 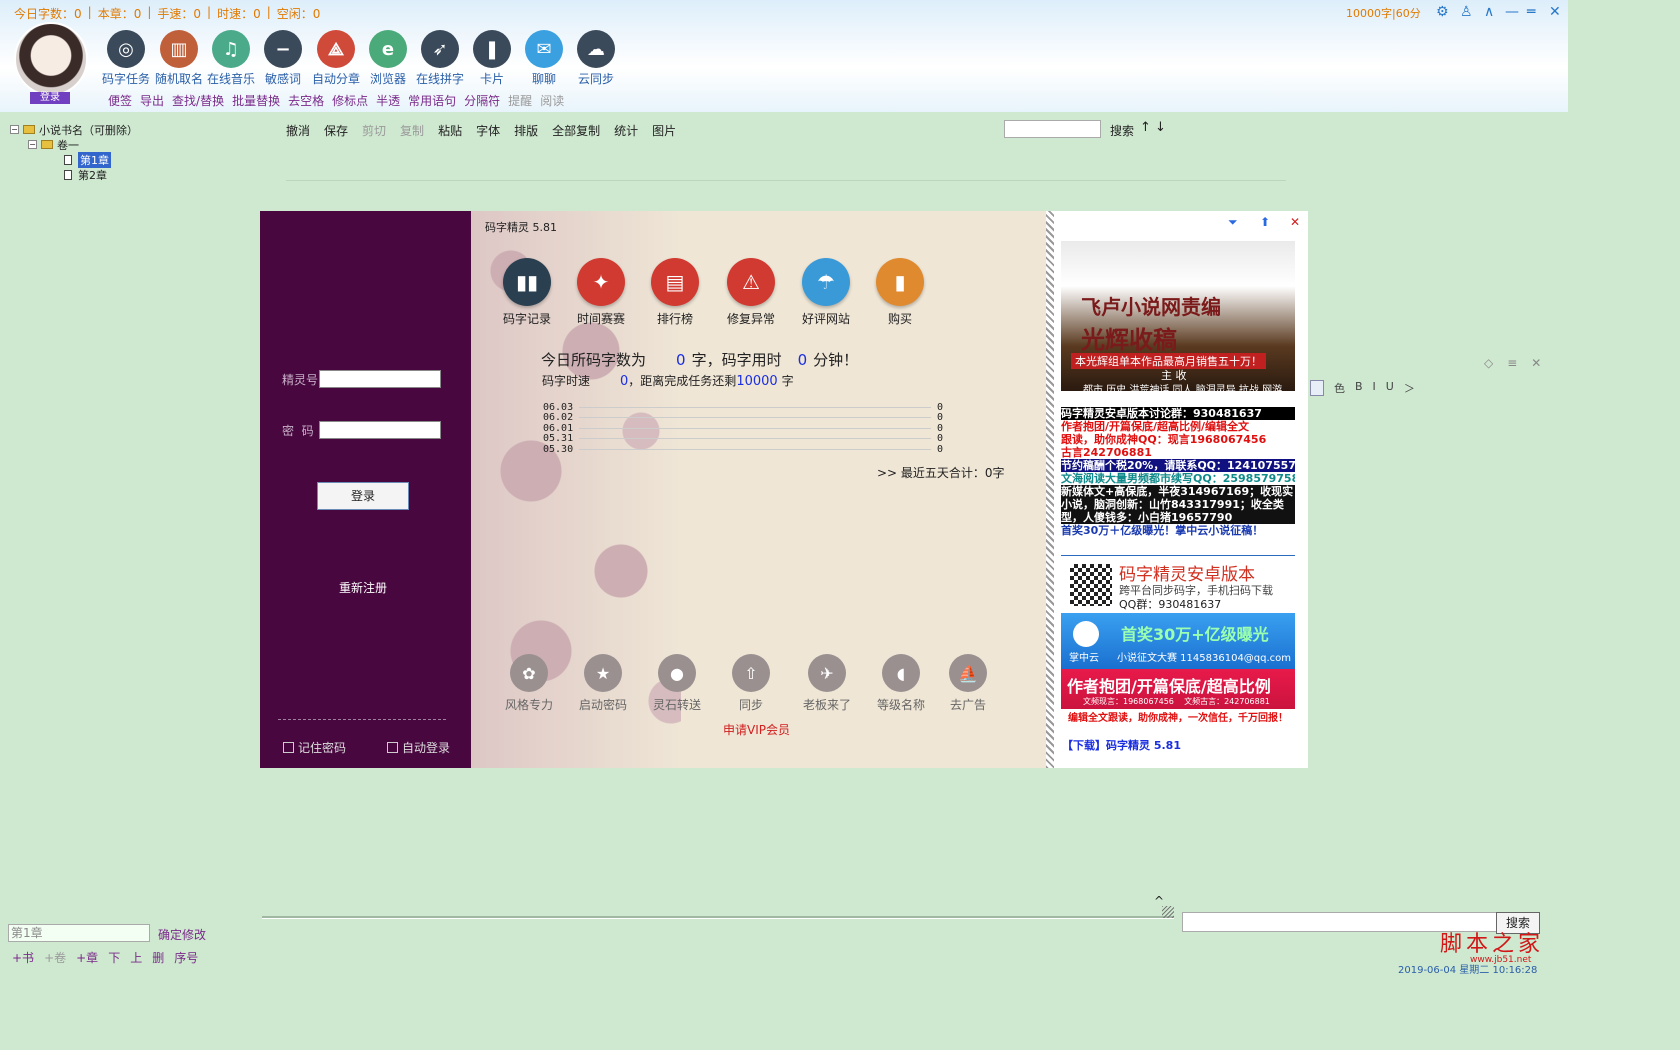 I want to click on pin-icon: ⬆, so click(x=1265, y=222).